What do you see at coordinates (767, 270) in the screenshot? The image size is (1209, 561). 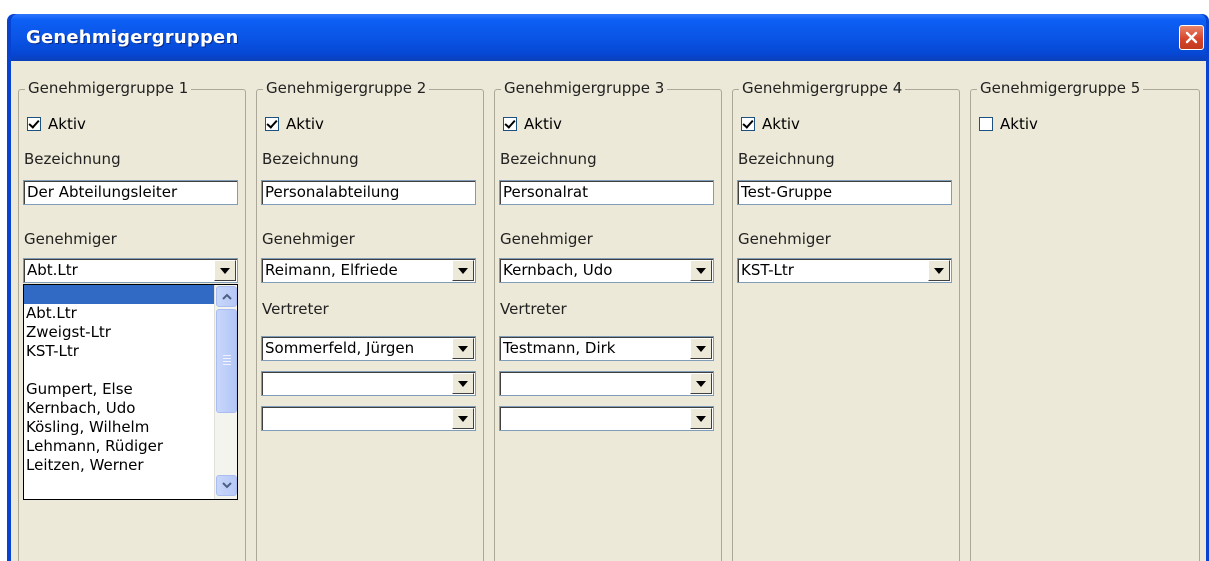 I see `genehmiger-value: KST-Ltr` at bounding box center [767, 270].